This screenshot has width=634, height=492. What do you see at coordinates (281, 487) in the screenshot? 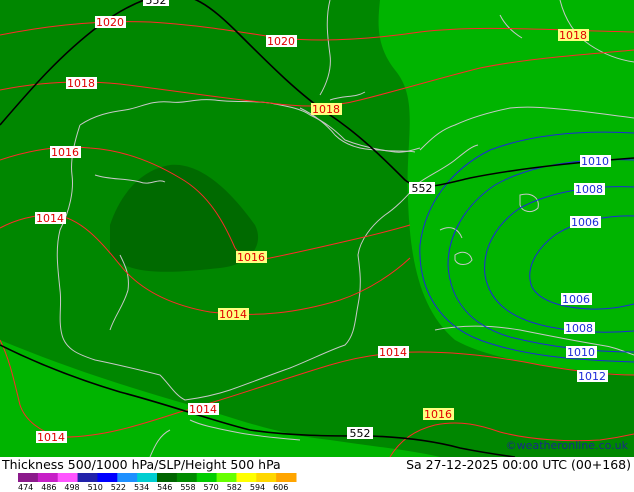
I see `color-scale-tick: 606` at bounding box center [281, 487].